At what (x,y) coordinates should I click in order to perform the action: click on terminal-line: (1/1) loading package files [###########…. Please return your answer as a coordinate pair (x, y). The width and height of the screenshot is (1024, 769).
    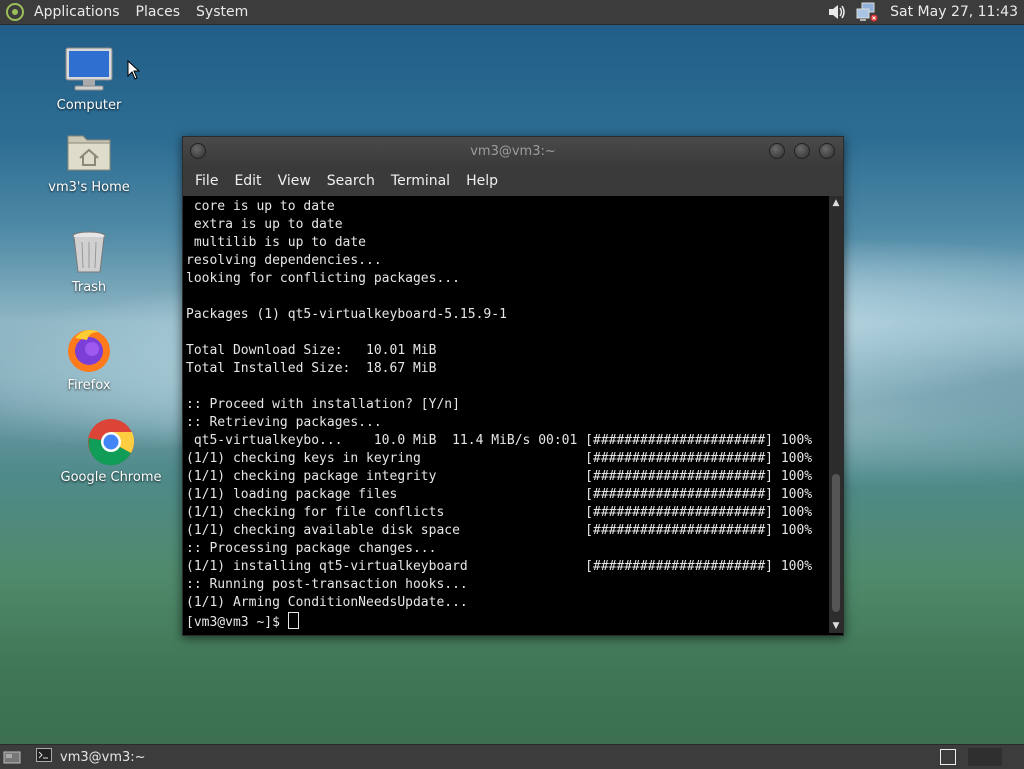
    Looking at the image, I should click on (499, 494).